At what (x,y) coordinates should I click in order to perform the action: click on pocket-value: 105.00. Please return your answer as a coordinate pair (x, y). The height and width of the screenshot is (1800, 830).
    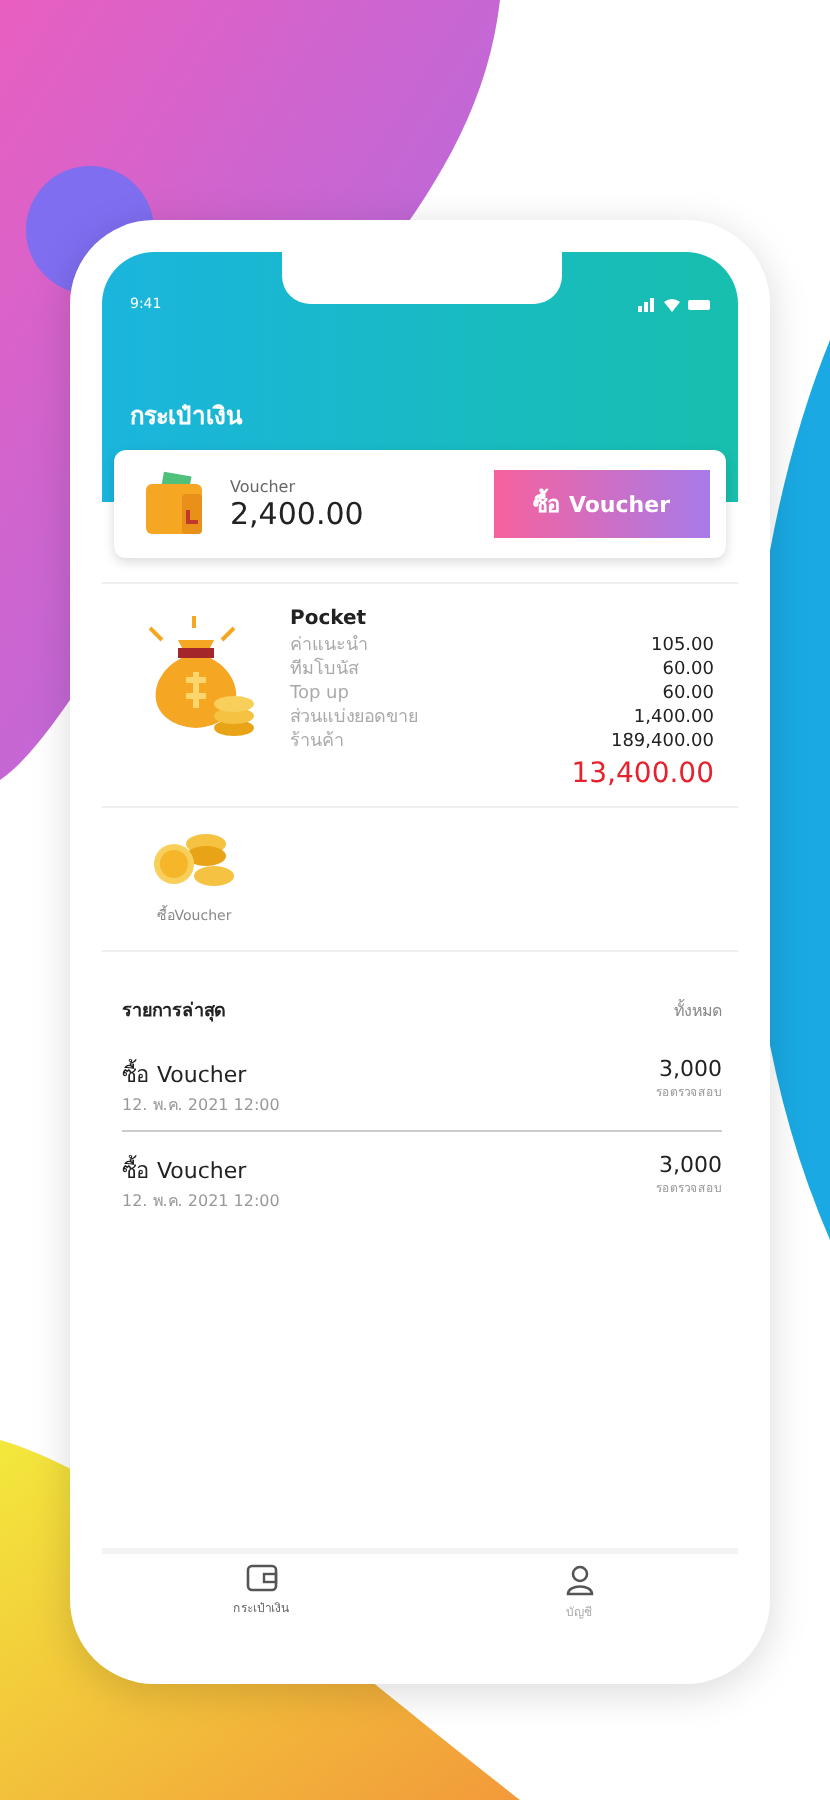
    Looking at the image, I should click on (682, 646).